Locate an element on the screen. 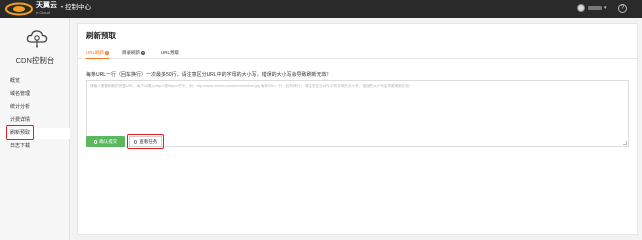 The height and width of the screenshot is (240, 642). tab-label: URL预取 is located at coordinates (170, 52).